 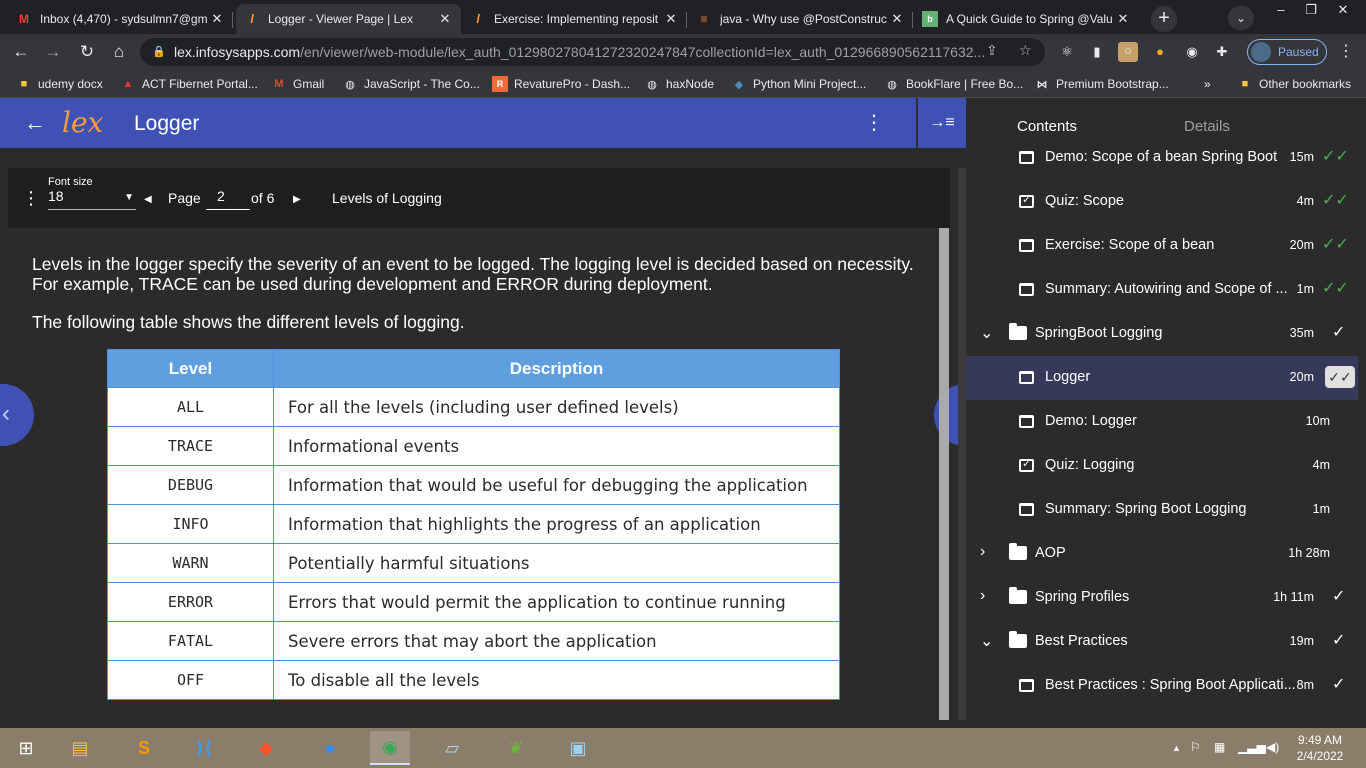 What do you see at coordinates (473, 680) in the screenshot?
I see `table-row: OFF To disable all the levels` at bounding box center [473, 680].